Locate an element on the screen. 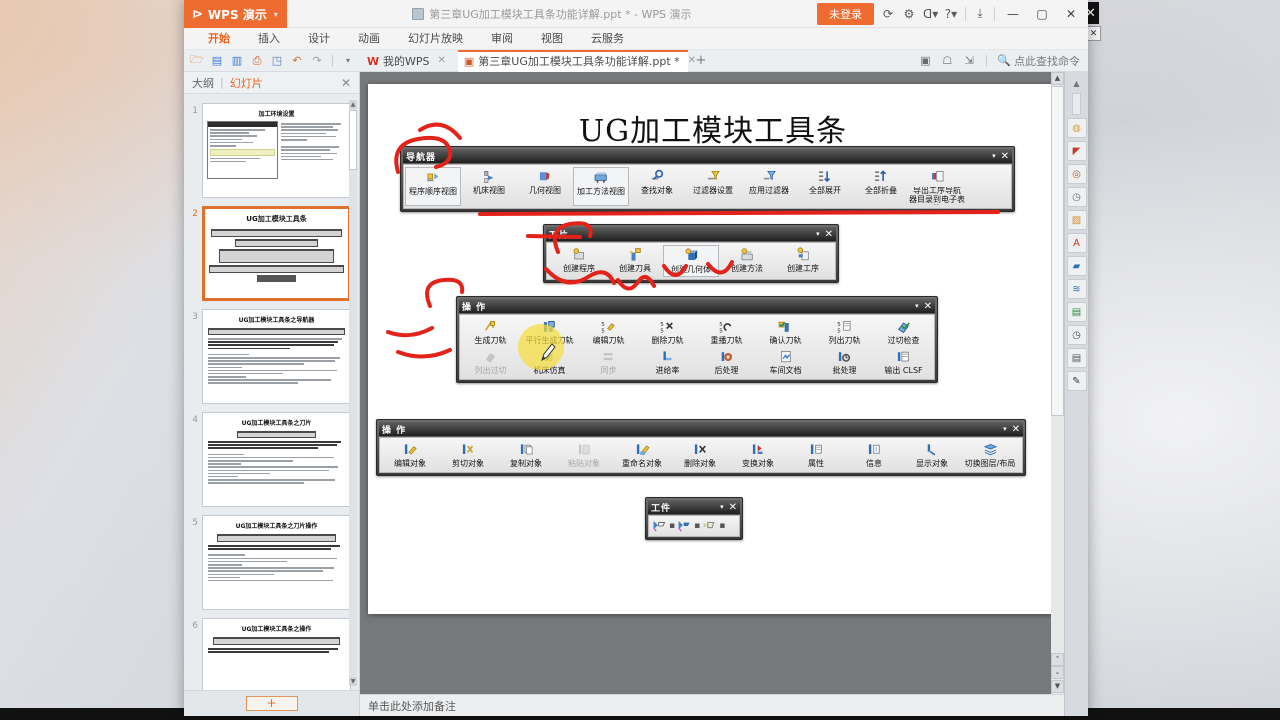 The width and height of the screenshot is (1280, 720). list-item: 5 UG加工模块工具条之刀片操作 is located at coordinates (271, 563).